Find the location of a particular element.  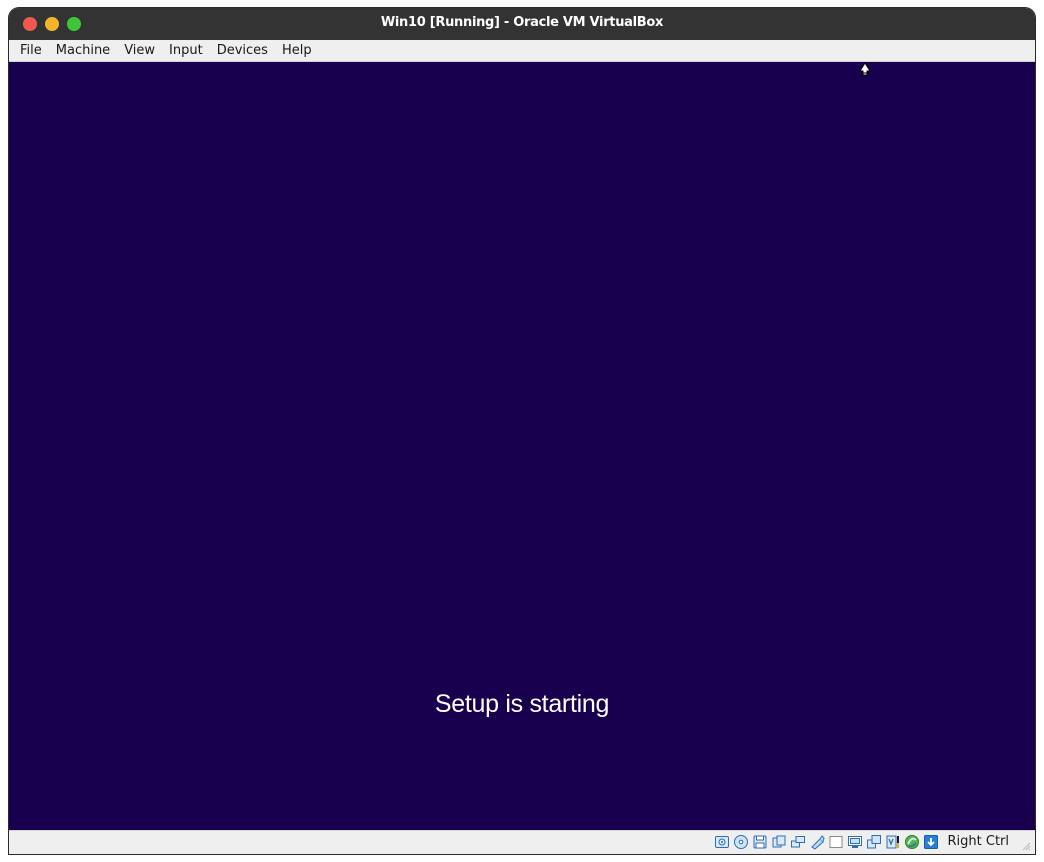

floppy-drive-icon is located at coordinates (760, 842).